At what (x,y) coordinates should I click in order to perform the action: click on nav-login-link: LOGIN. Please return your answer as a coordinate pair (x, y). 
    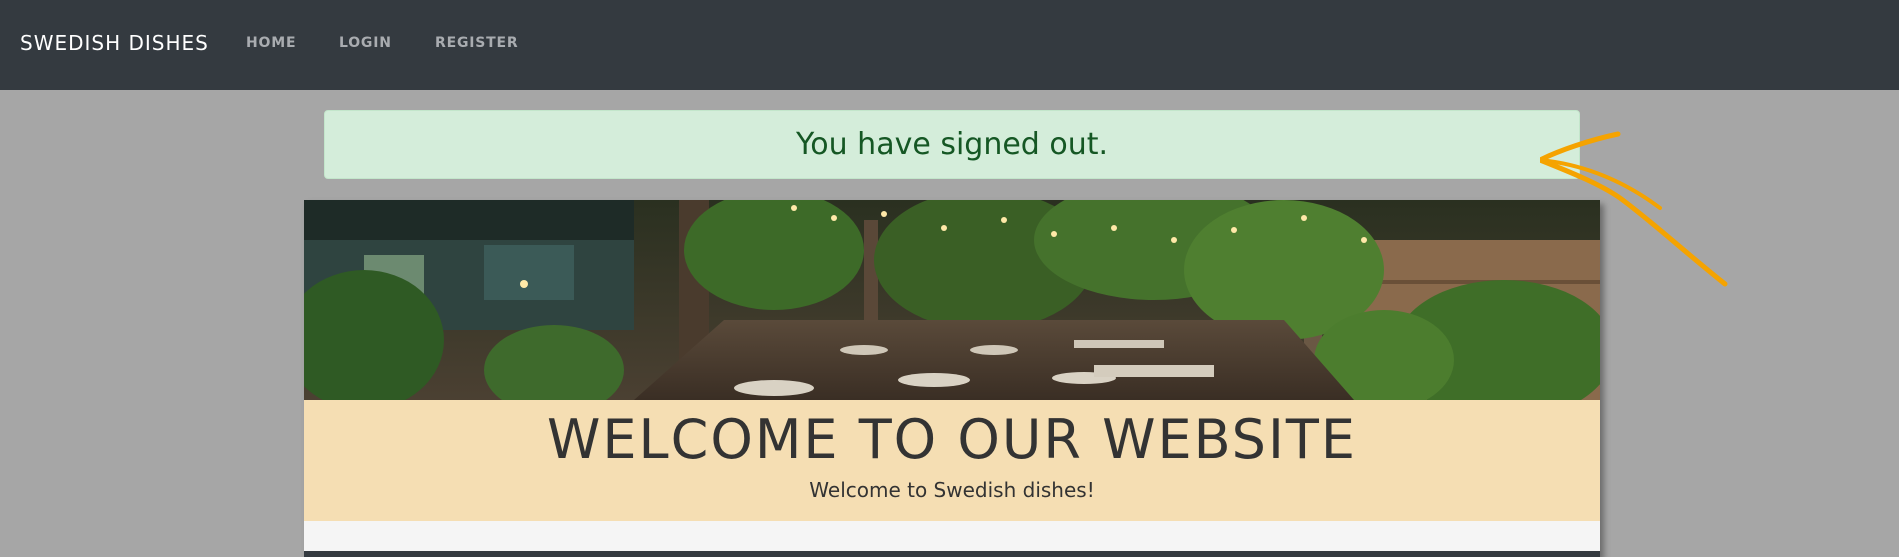
    Looking at the image, I should click on (365, 43).